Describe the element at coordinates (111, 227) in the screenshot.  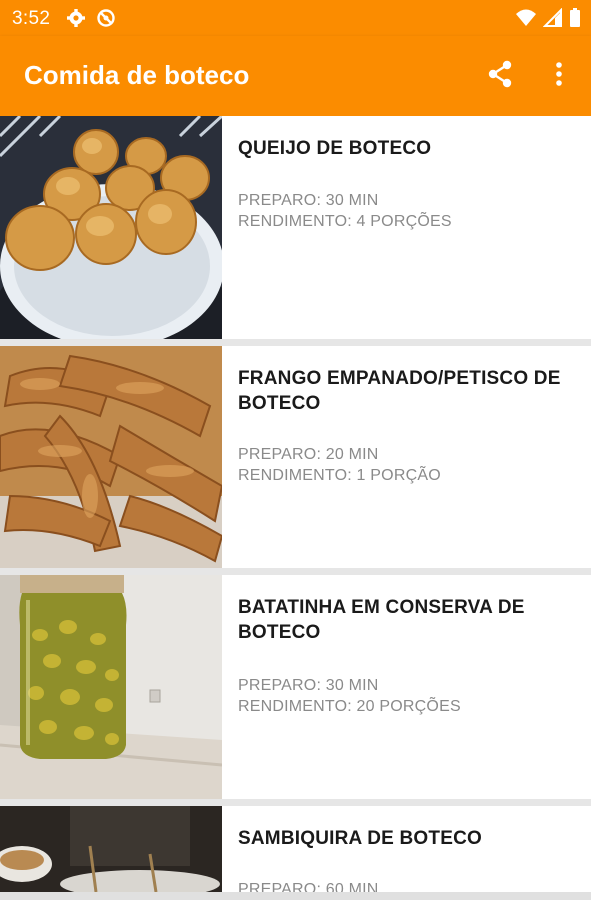
I see `recipe-image-queijo` at that location.